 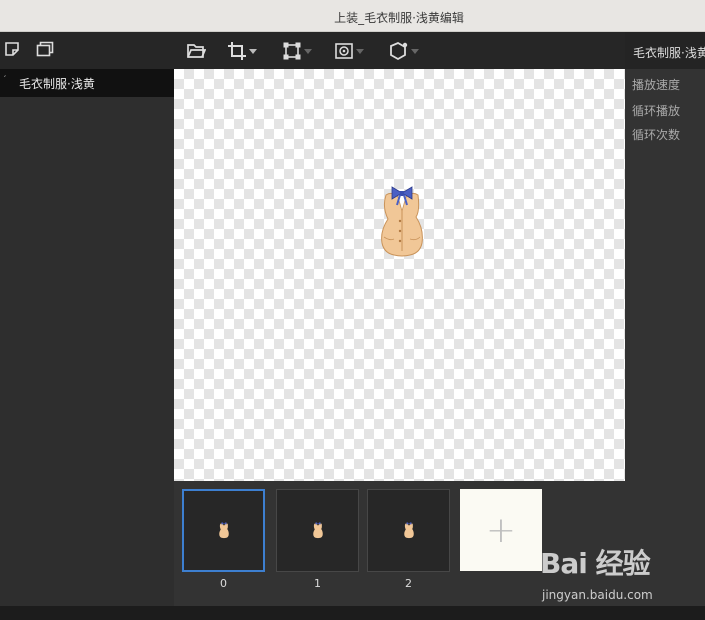 I want to click on frame-index: 0, so click(x=223, y=583).